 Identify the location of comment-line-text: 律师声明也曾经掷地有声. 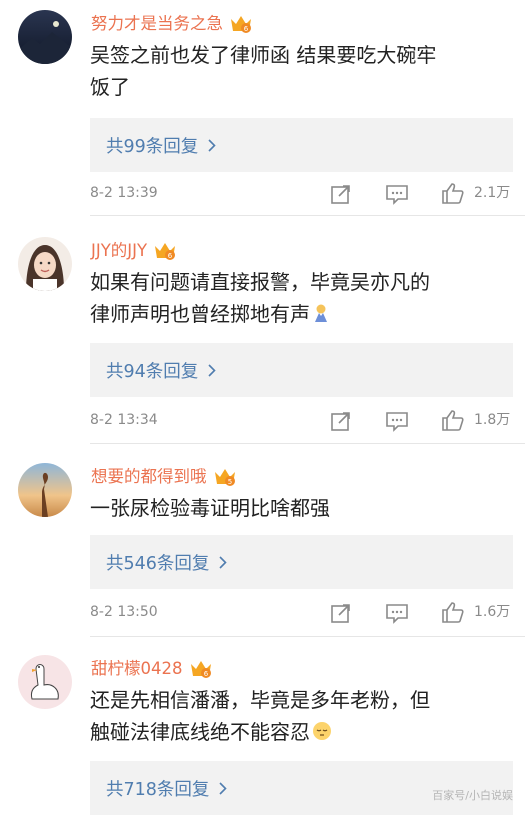
(200, 314).